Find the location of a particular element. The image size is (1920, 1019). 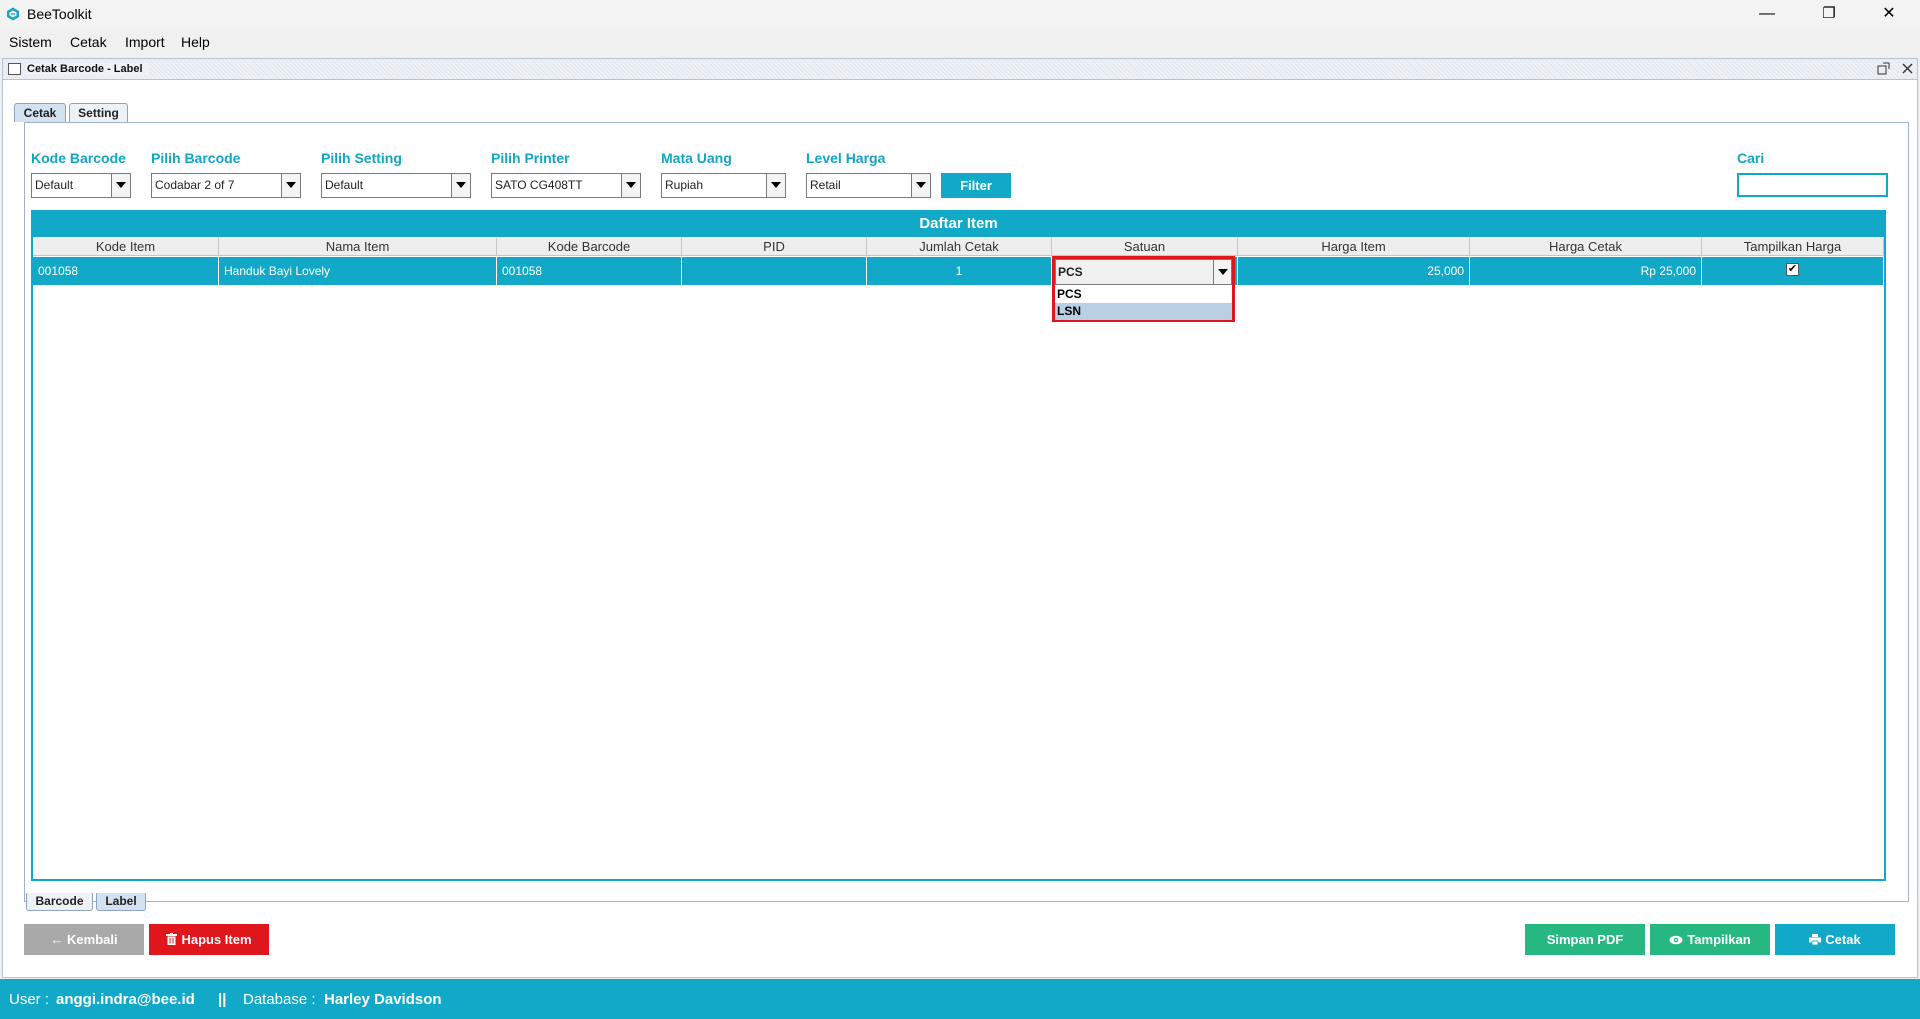

satuan-option-pcs: PCS is located at coordinates (1143, 294).